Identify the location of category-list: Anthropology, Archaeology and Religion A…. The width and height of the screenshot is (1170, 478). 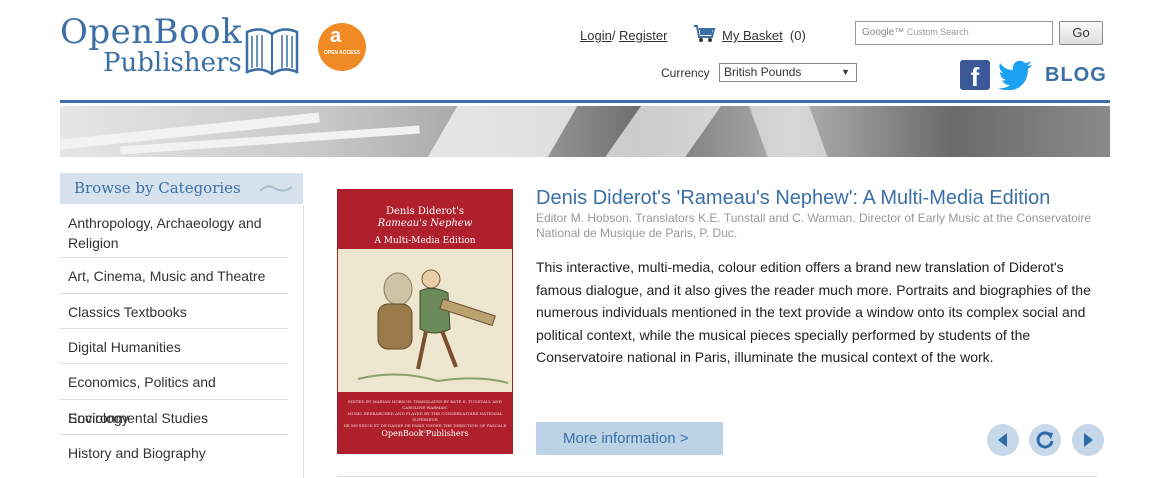
(181, 337).